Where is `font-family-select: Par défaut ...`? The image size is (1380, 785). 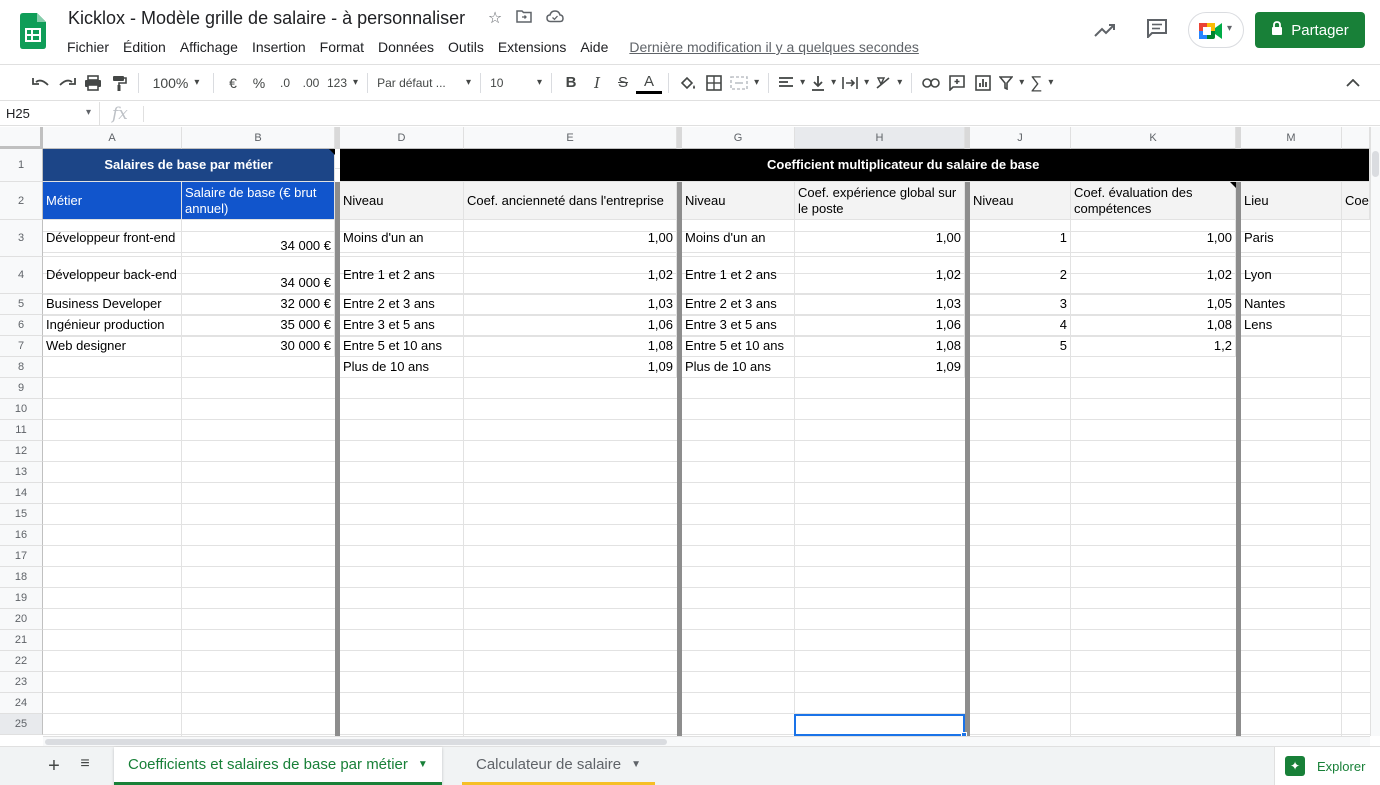 font-family-select: Par défaut ... is located at coordinates (424, 83).